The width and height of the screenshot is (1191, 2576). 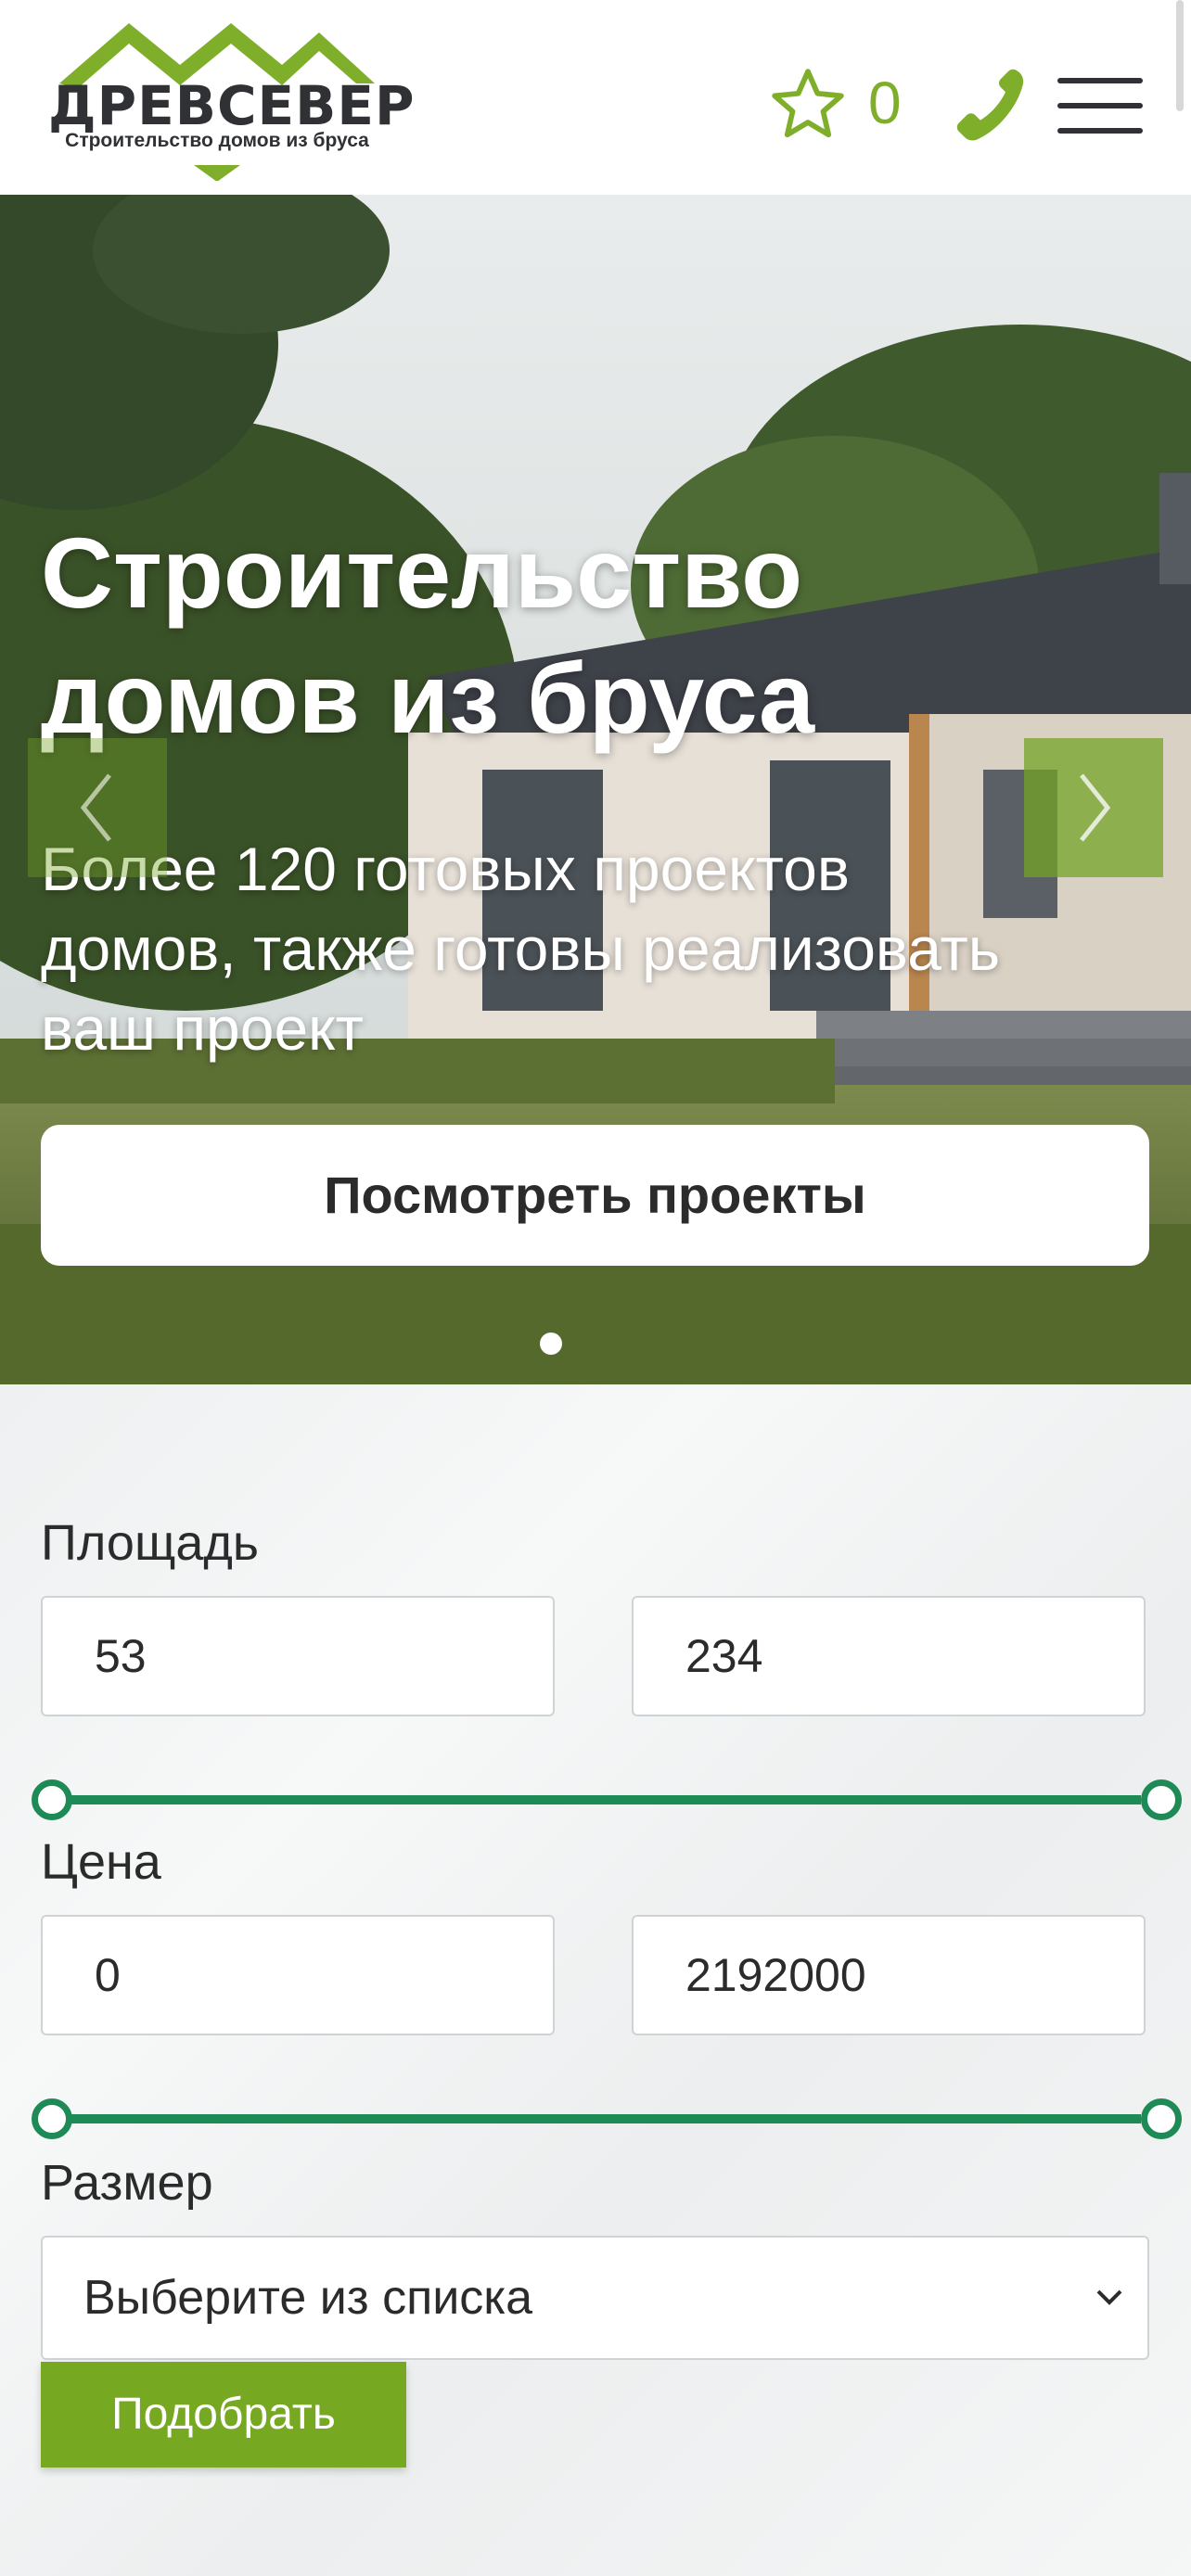 I want to click on logo: ДРЕВСЕВЕР Строительство домов из бруса, so click(x=228, y=100).